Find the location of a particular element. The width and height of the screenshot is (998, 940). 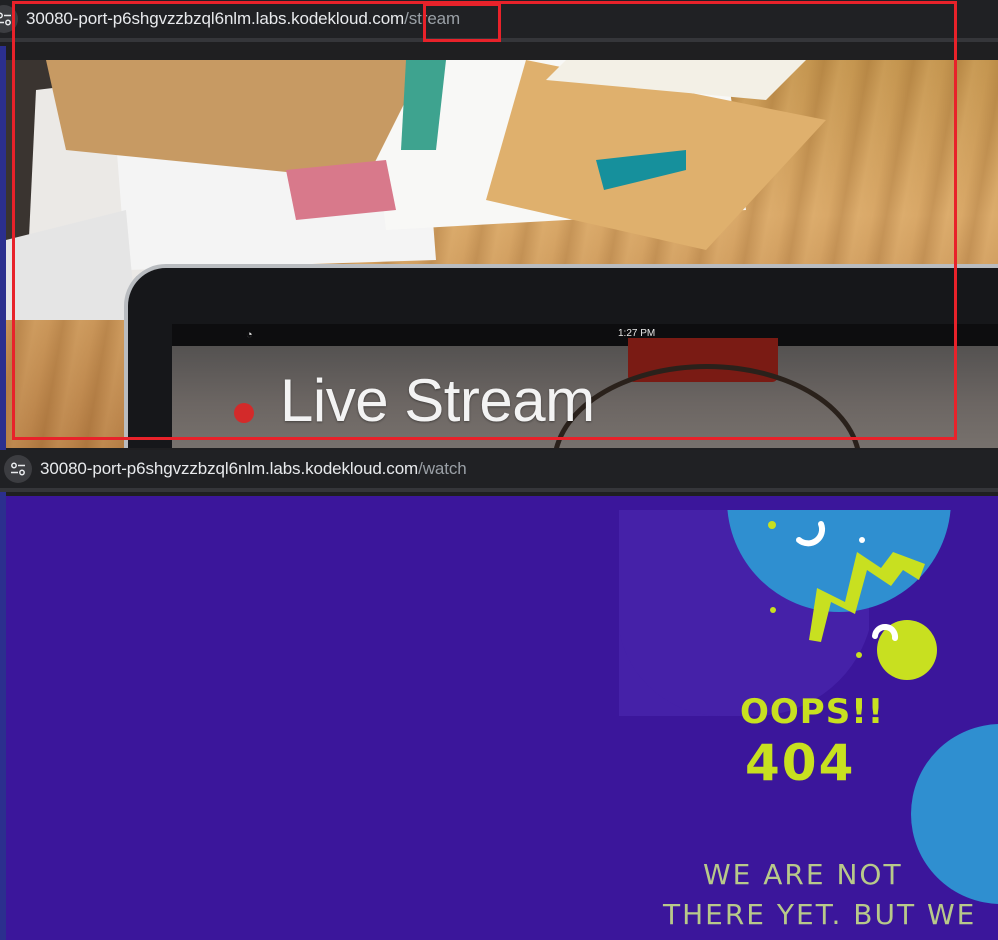

error-message-line: there yet. But we is located at coordinates (820, 914).